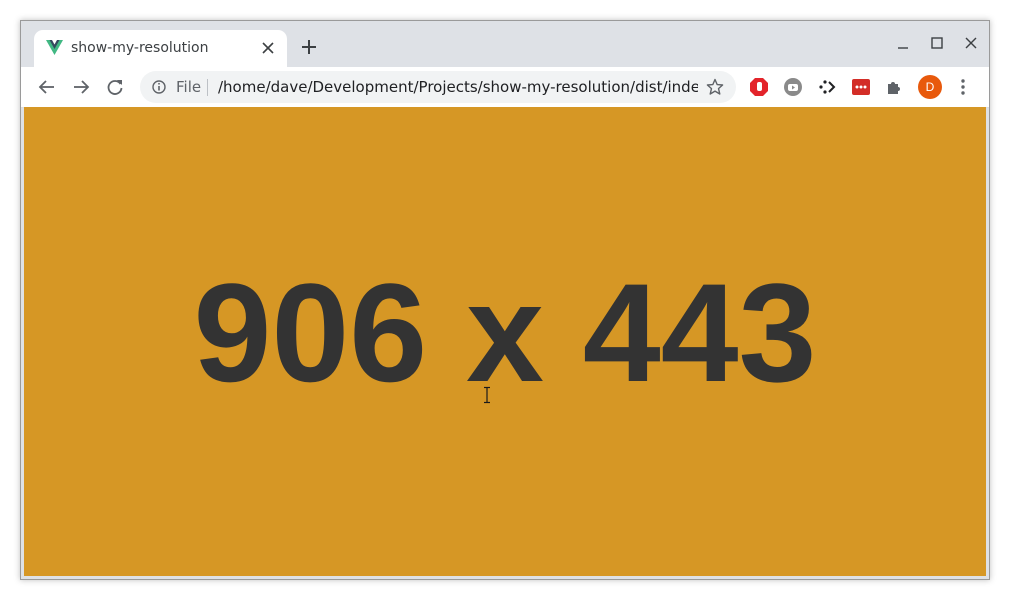 This screenshot has height=600, width=1011. Describe the element at coordinates (81, 87) in the screenshot. I see `forward-arrow-icon` at that location.